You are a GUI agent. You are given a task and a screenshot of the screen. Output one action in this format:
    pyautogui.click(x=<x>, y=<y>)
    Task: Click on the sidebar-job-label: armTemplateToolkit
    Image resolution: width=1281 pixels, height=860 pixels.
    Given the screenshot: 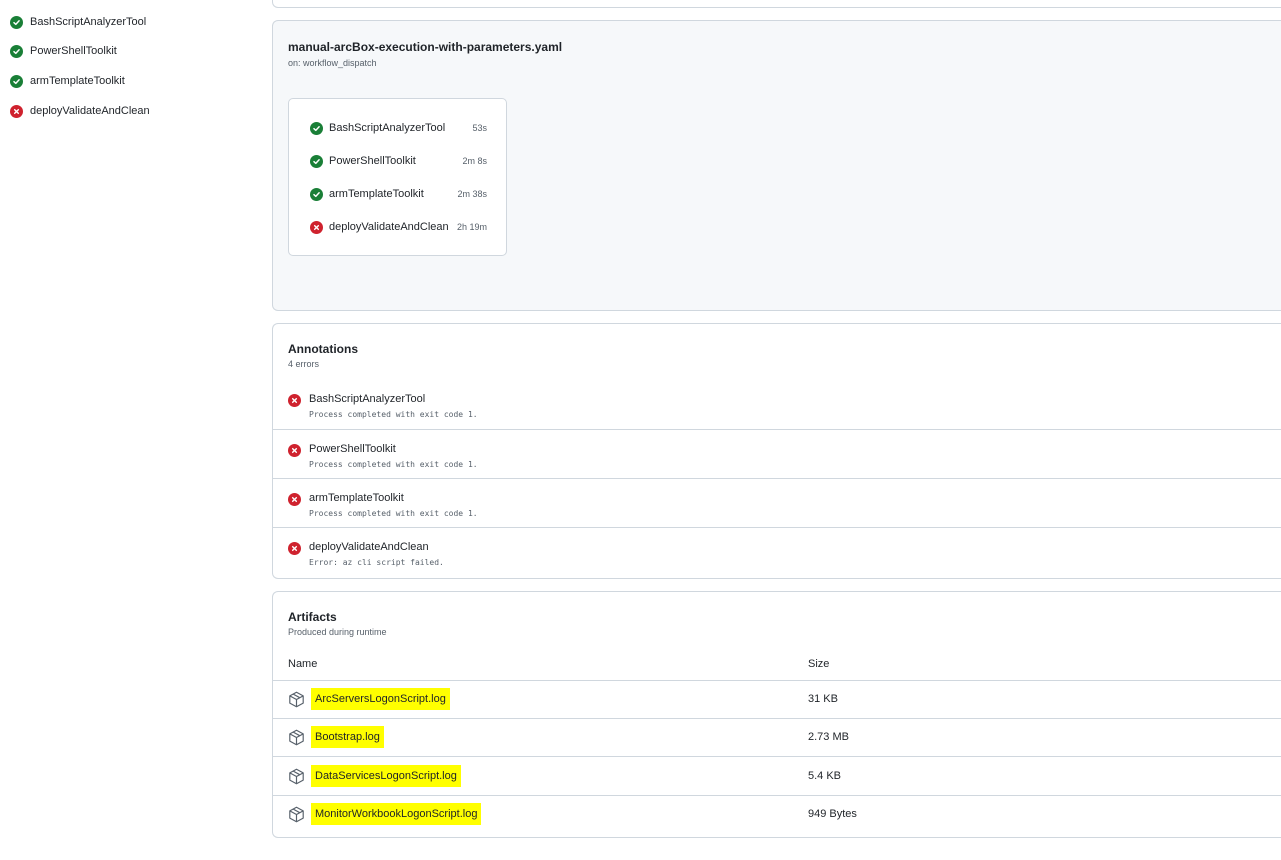 What is the action you would take?
    pyautogui.click(x=77, y=81)
    